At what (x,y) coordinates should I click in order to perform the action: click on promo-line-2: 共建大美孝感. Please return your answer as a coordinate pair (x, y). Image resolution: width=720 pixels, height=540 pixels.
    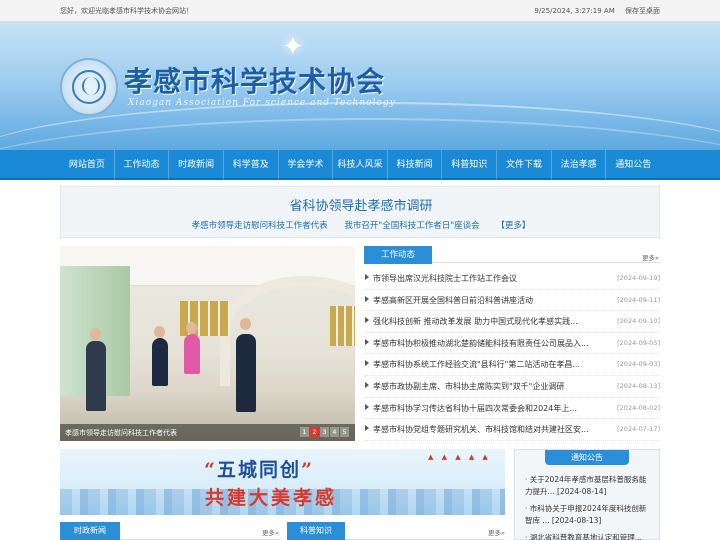
    Looking at the image, I should click on (271, 498).